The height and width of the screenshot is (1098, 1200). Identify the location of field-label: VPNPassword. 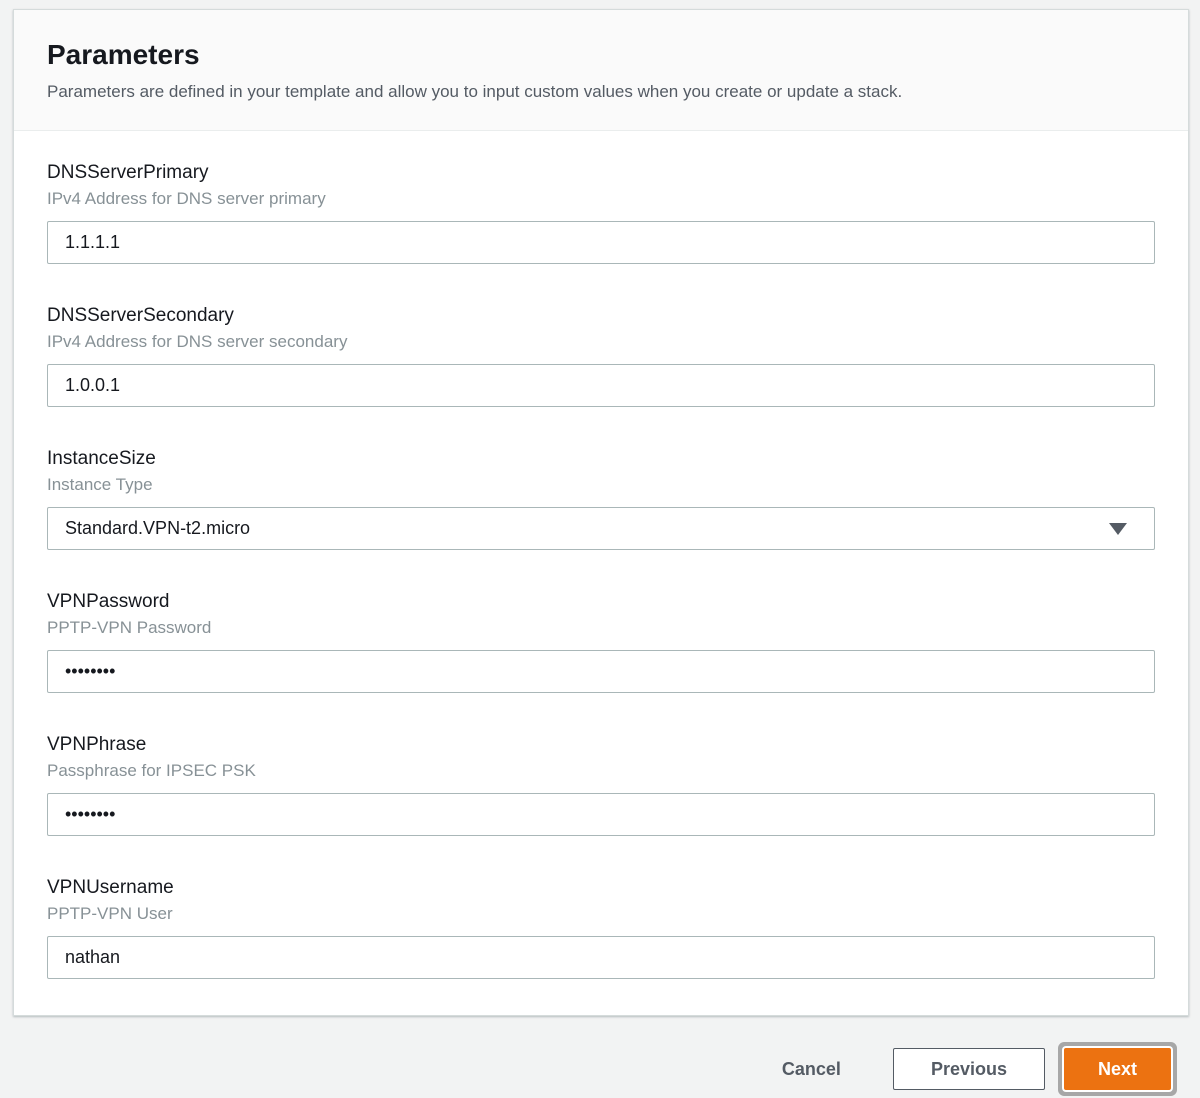
(108, 602).